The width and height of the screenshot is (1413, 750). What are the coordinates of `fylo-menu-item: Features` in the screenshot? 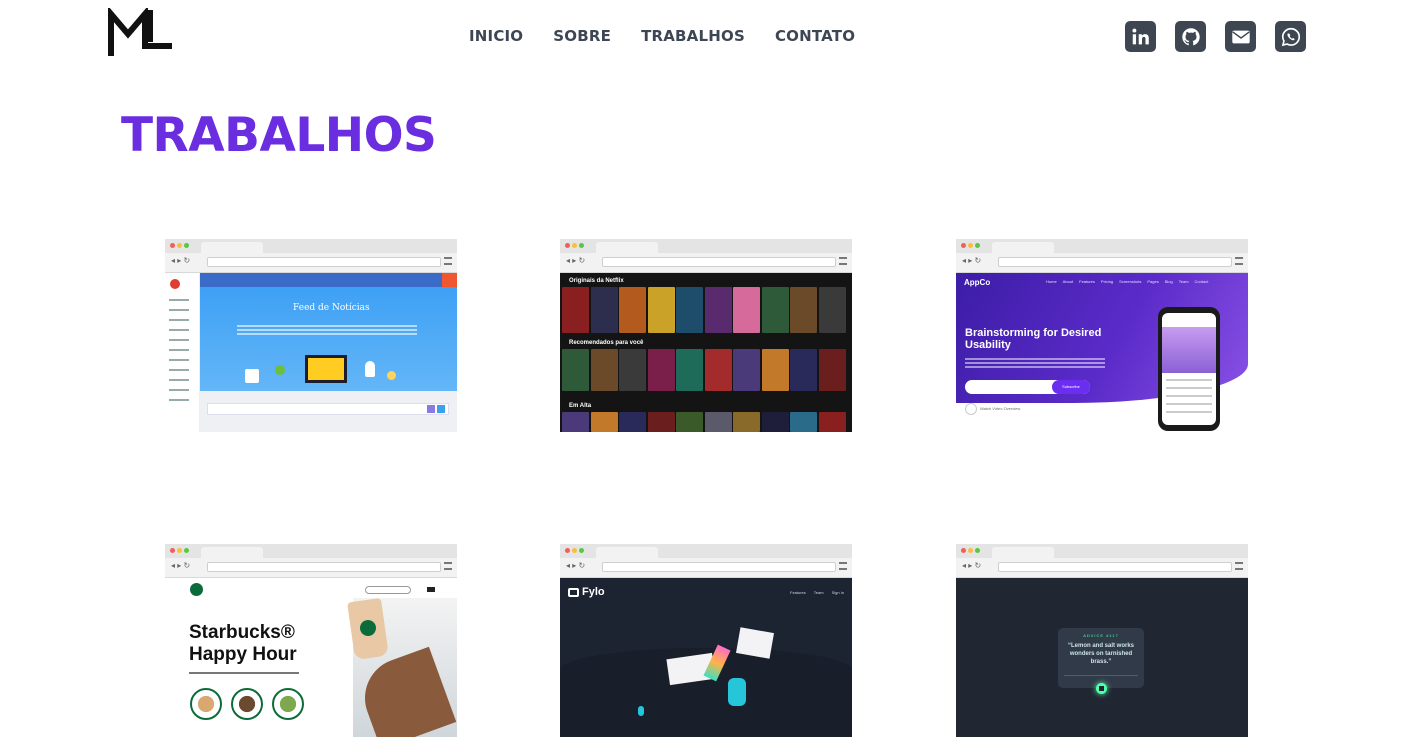 It's located at (798, 592).